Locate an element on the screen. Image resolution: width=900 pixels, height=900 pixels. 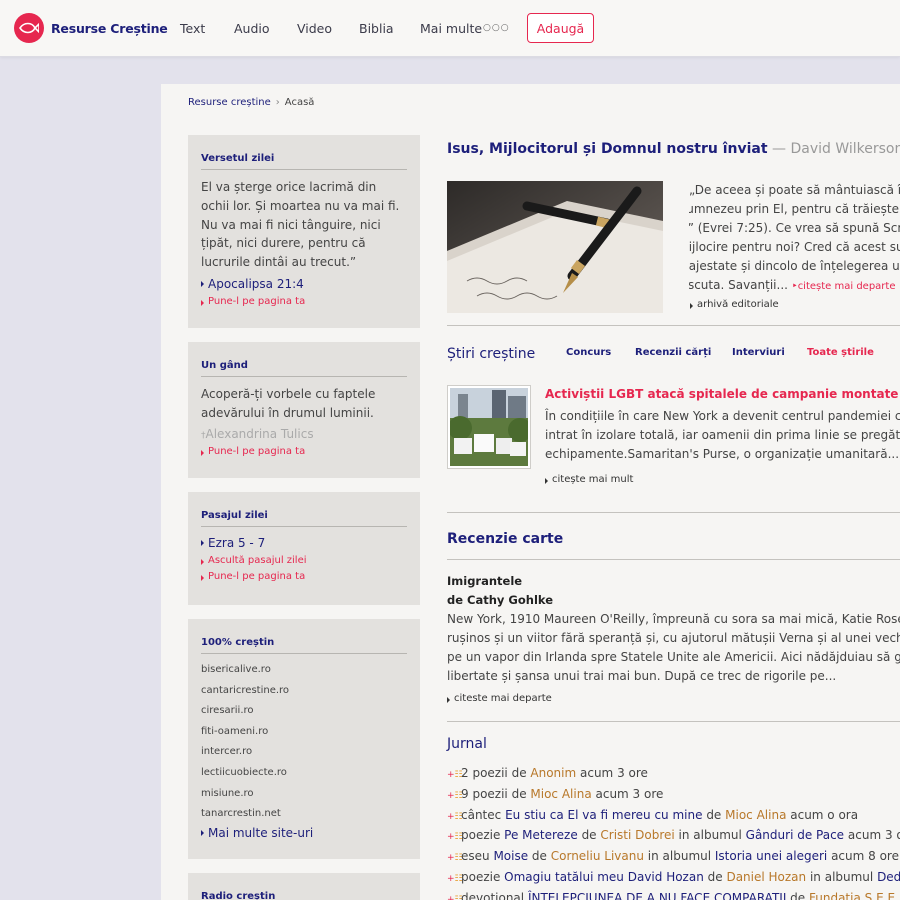
editorial-read-more-link: citește mai departe is located at coordinates (847, 286).